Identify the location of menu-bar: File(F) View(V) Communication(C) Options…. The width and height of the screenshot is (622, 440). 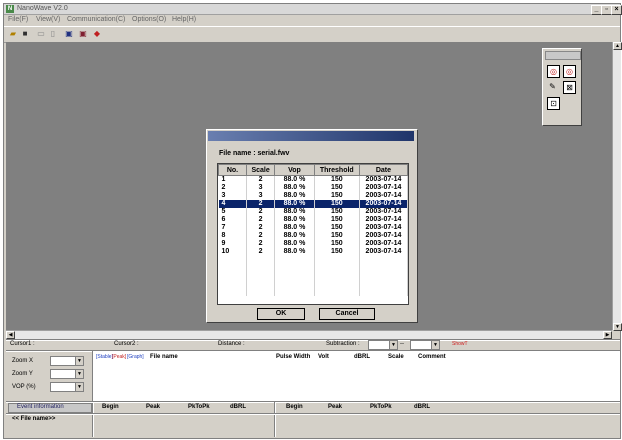
(312, 20).